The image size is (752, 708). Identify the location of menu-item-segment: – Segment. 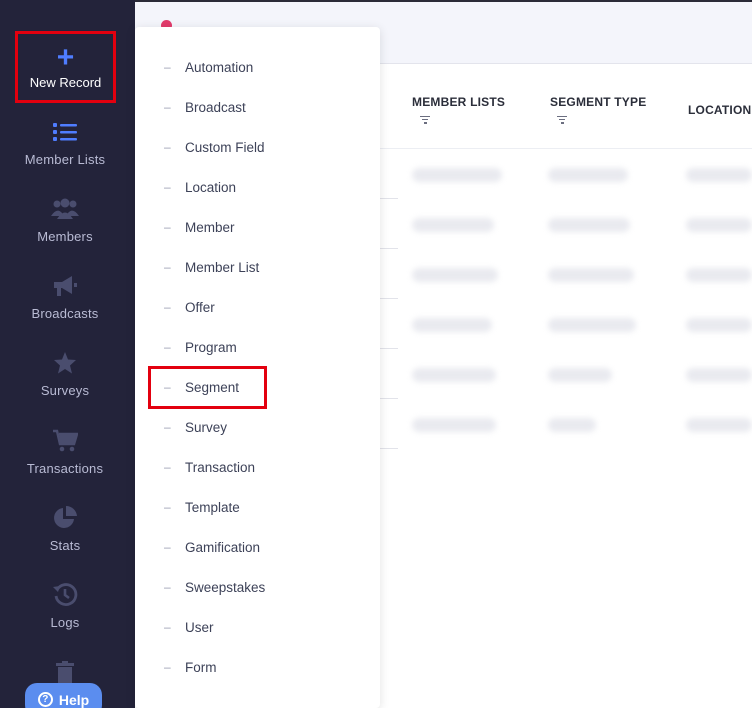
(257, 387).